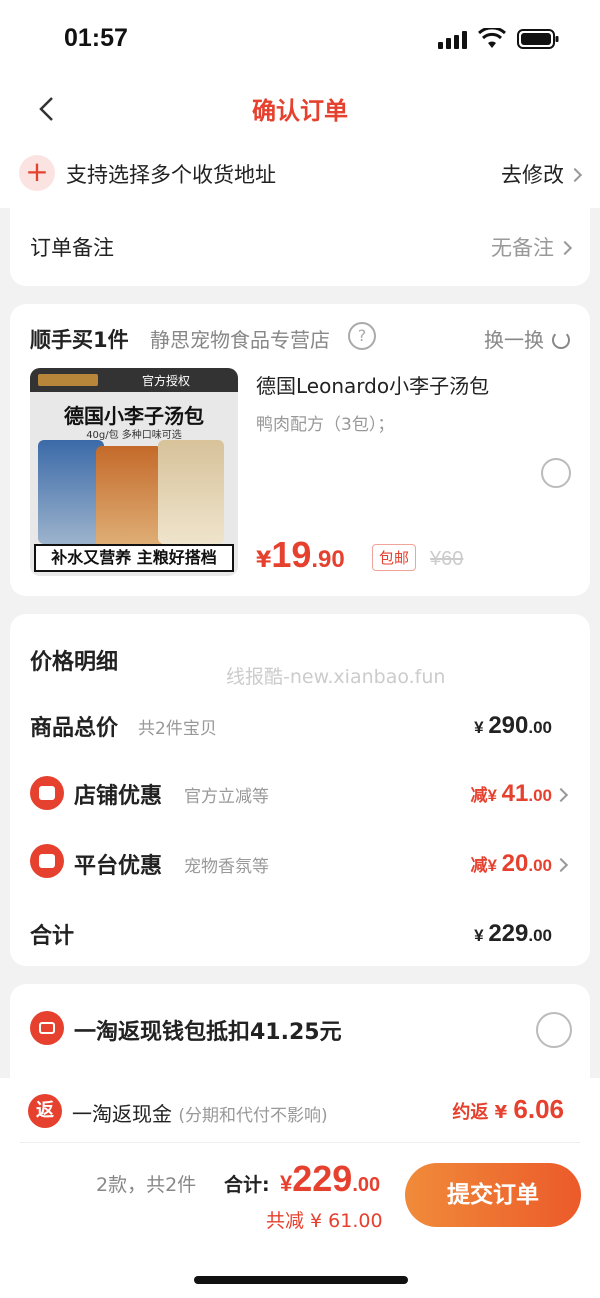  What do you see at coordinates (45, 1111) in the screenshot?
I see `cashback-icon: 返` at bounding box center [45, 1111].